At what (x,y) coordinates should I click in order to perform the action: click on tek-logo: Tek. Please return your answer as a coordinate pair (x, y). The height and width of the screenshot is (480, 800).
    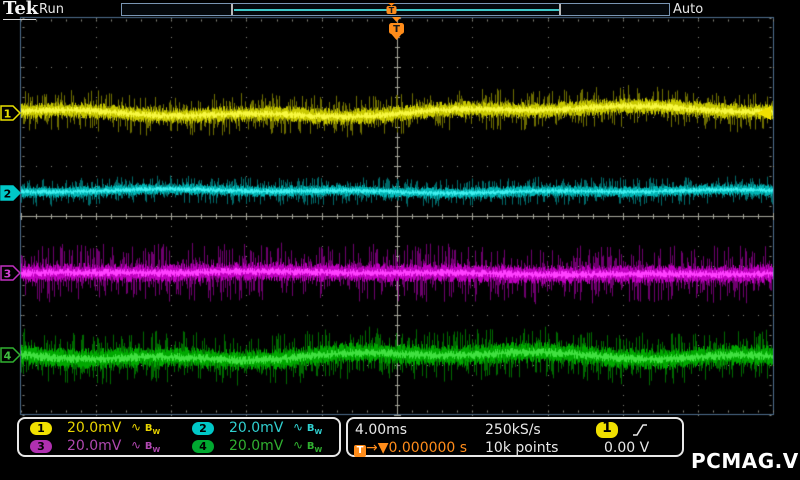
    Looking at the image, I should click on (21, 9).